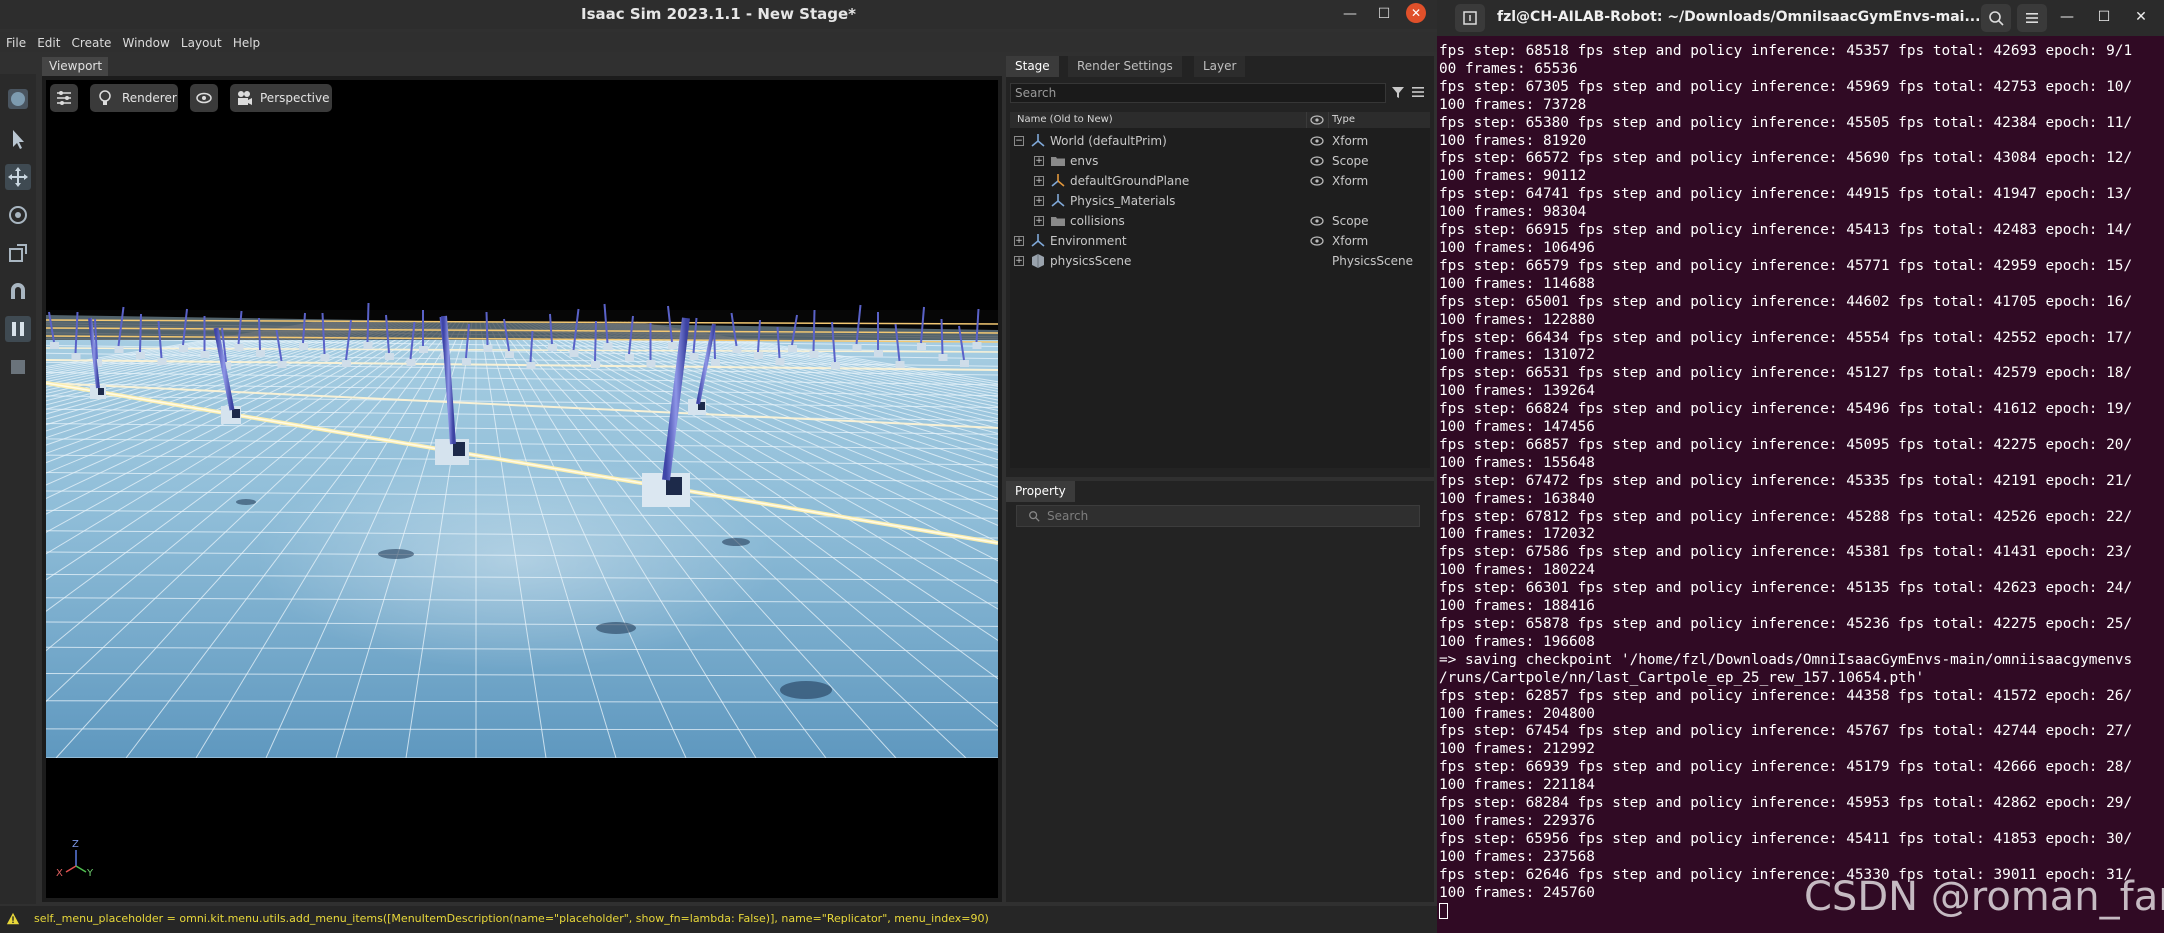  Describe the element at coordinates (1220, 261) in the screenshot. I see `tree-row-physicsscene: + physicsScene PhysicsScene` at that location.